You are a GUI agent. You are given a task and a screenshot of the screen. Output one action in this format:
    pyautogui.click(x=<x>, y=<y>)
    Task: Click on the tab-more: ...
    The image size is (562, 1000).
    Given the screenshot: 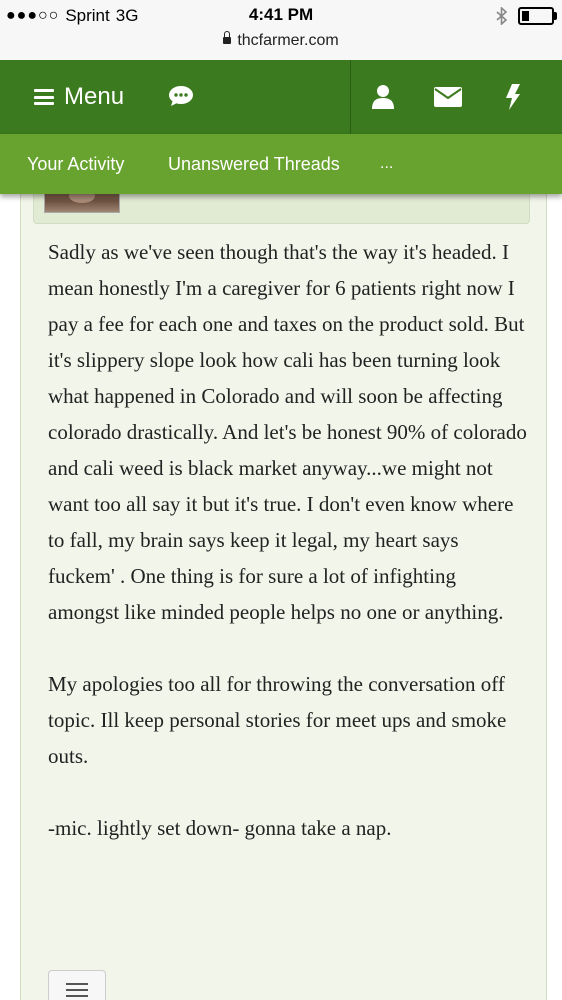 What is the action you would take?
    pyautogui.click(x=386, y=164)
    